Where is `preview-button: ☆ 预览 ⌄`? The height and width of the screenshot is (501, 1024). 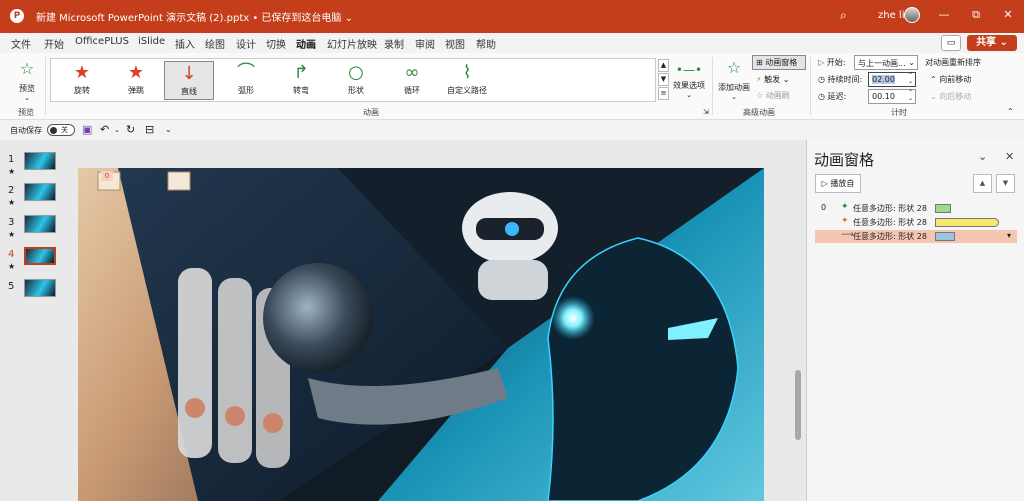
preview-button: ☆ 预览 ⌄ is located at coordinates (27, 80).